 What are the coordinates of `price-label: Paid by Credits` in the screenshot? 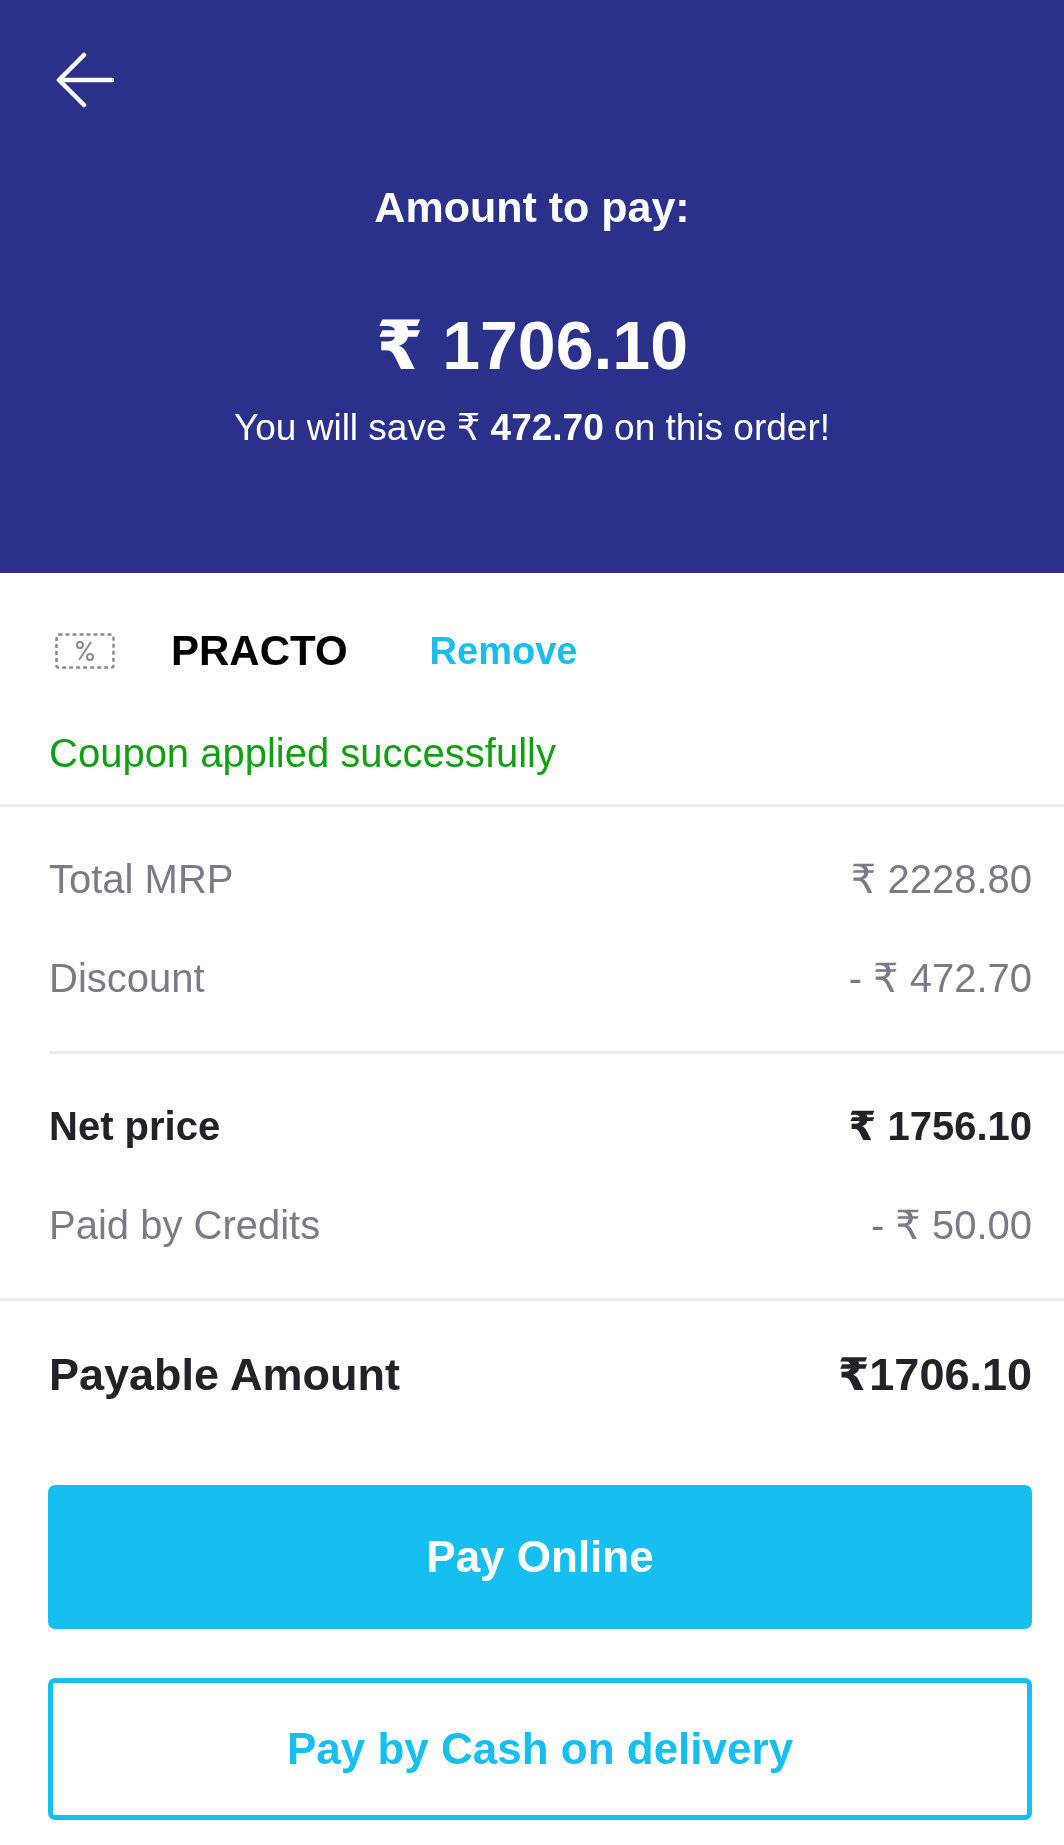 It's located at (185, 1224).